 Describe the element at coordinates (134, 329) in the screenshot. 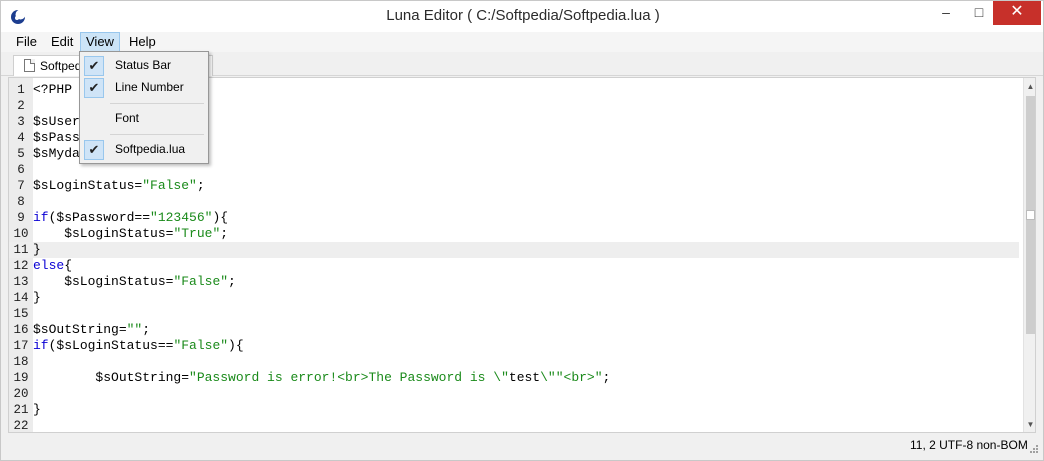

I see `code-token: ""` at that location.